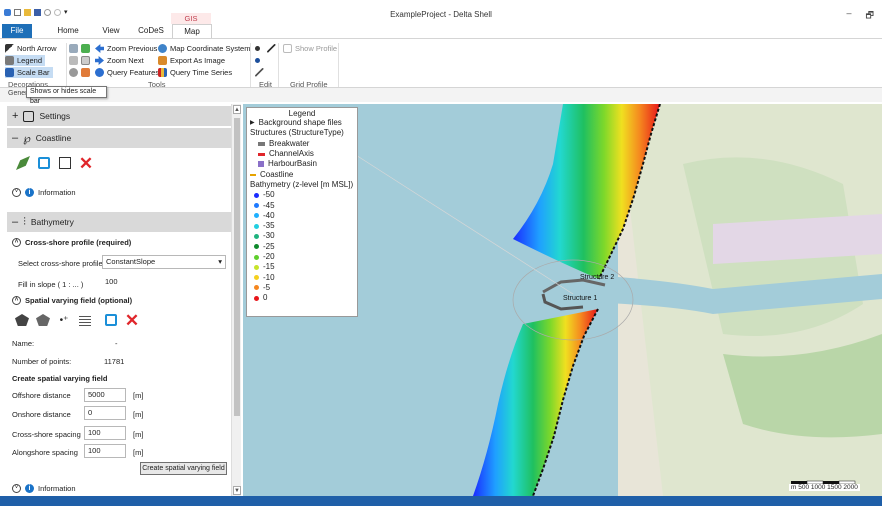 This screenshot has width=882, height=506. Describe the element at coordinates (105, 413) in the screenshot. I see `onshore-input: 0` at that location.